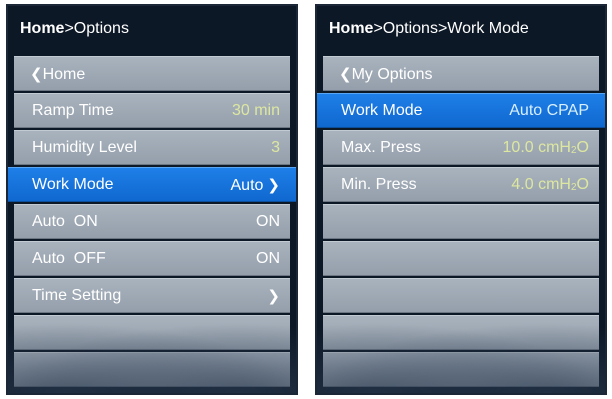 This screenshot has width=612, height=399. Describe the element at coordinates (73, 110) in the screenshot. I see `menu-item-label: Ramp Time` at that location.